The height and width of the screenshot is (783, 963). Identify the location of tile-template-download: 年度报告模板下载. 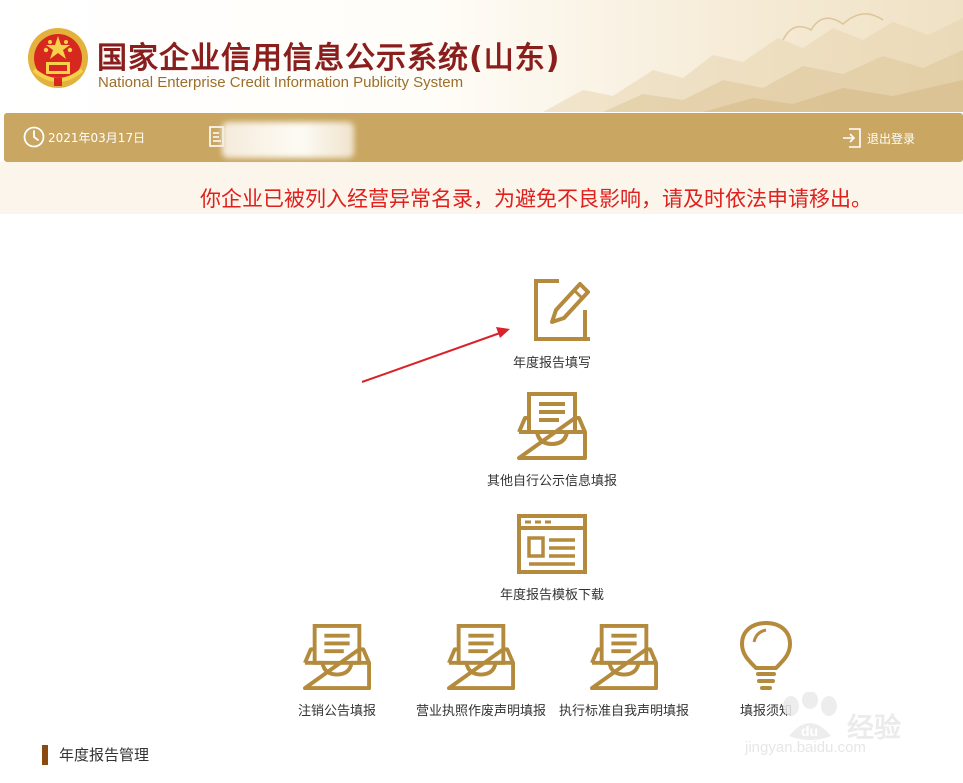
(552, 557).